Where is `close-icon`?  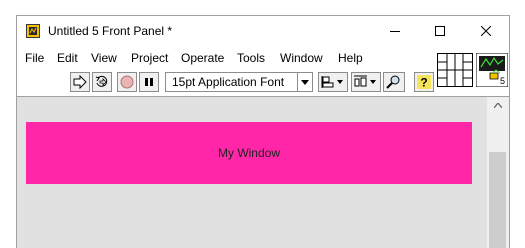
close-icon is located at coordinates (486, 31).